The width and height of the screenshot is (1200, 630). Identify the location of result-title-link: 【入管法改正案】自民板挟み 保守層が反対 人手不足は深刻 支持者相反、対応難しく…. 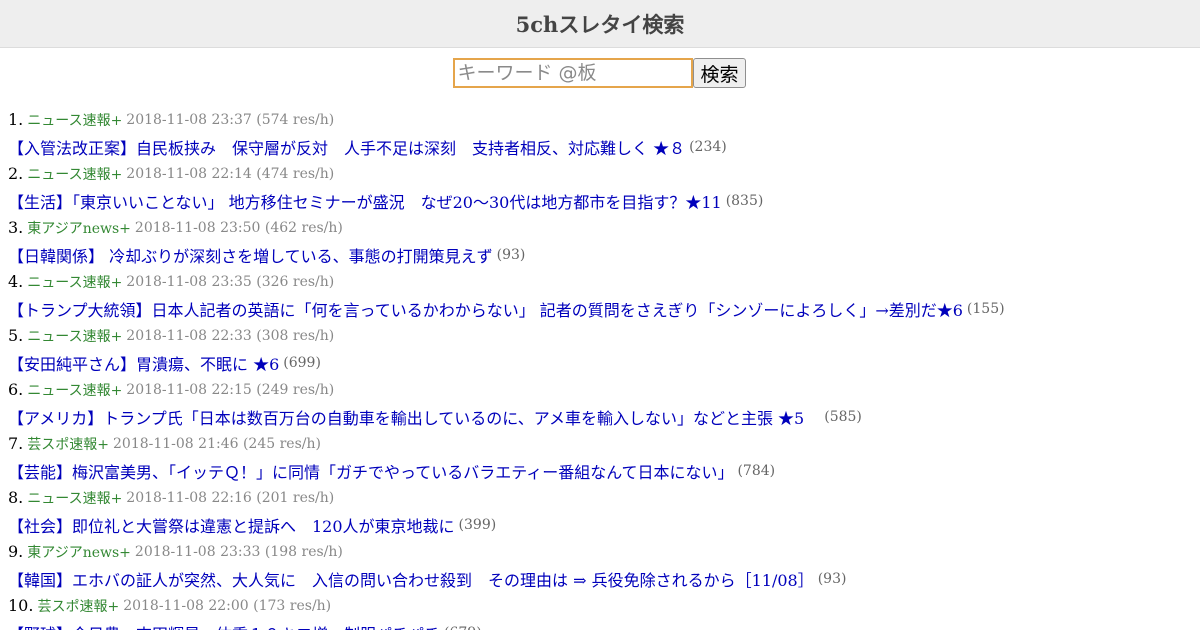
(346, 147).